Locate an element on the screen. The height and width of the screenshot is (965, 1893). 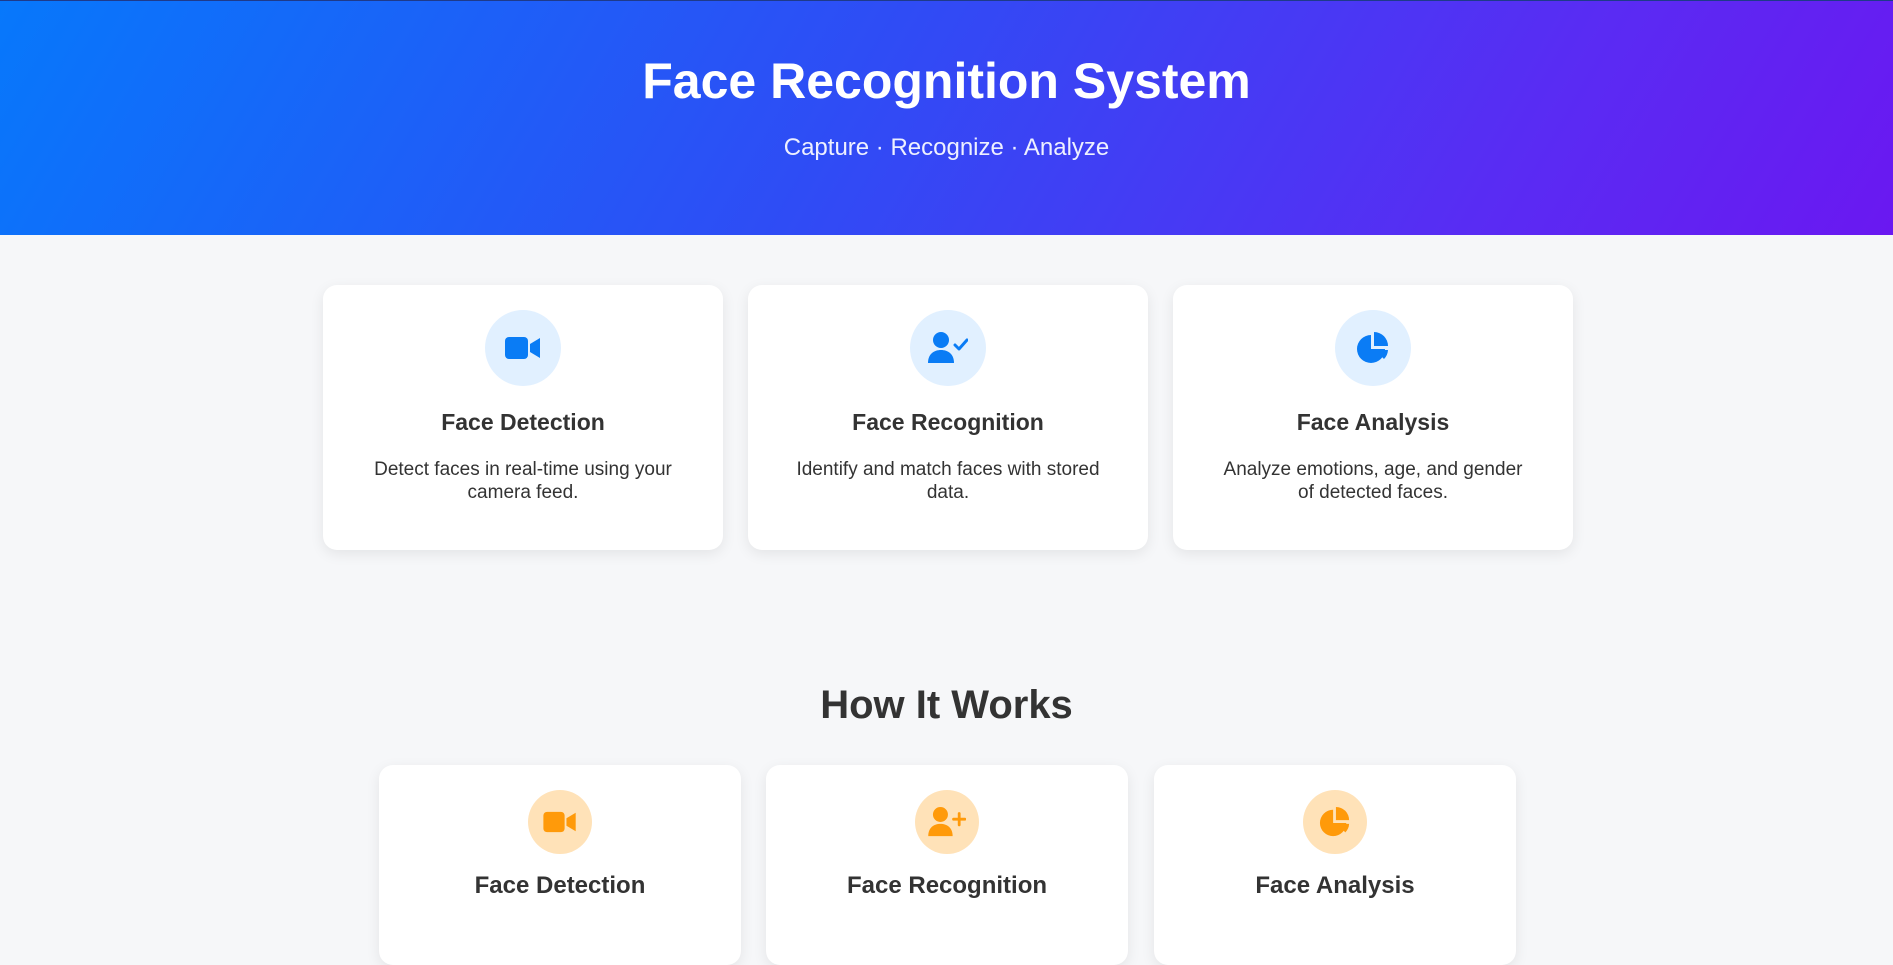
page-title: Face Recognition System is located at coordinates (946, 81).